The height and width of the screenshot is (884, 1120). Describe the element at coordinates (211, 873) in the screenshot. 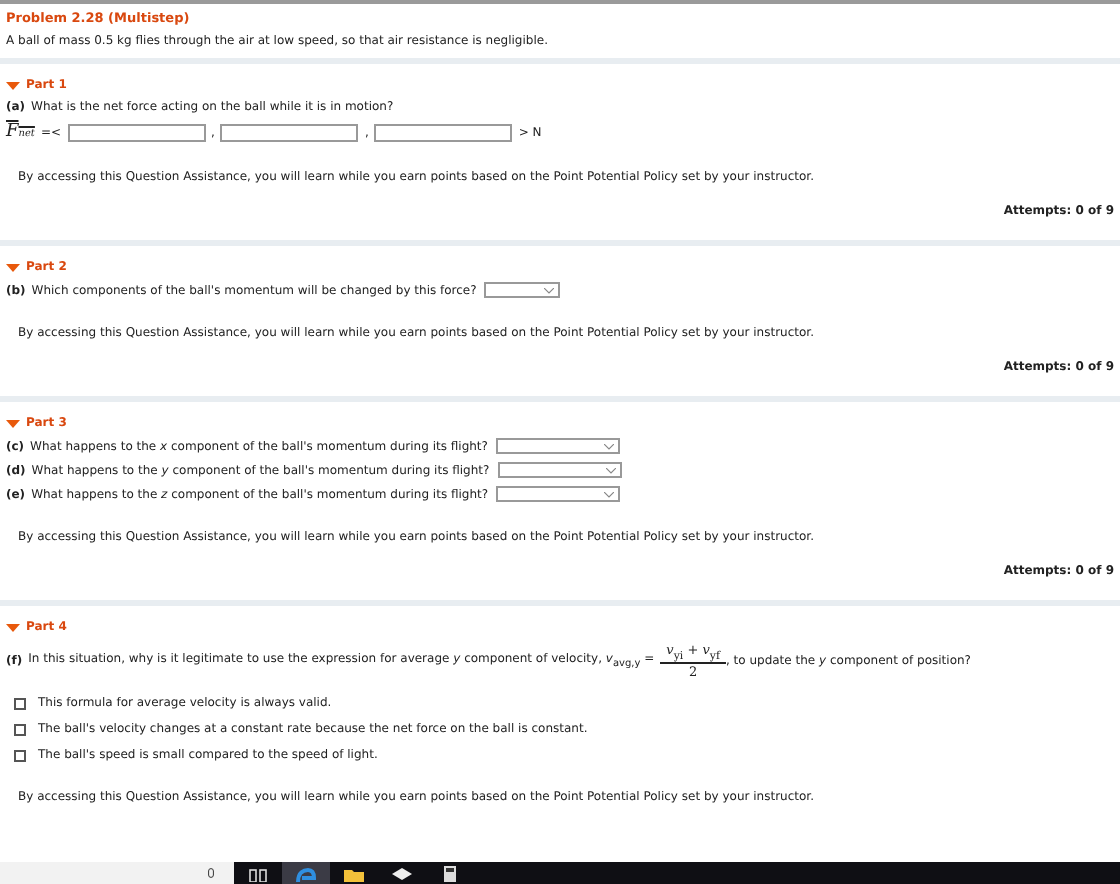

I see `microphone-icon` at that location.